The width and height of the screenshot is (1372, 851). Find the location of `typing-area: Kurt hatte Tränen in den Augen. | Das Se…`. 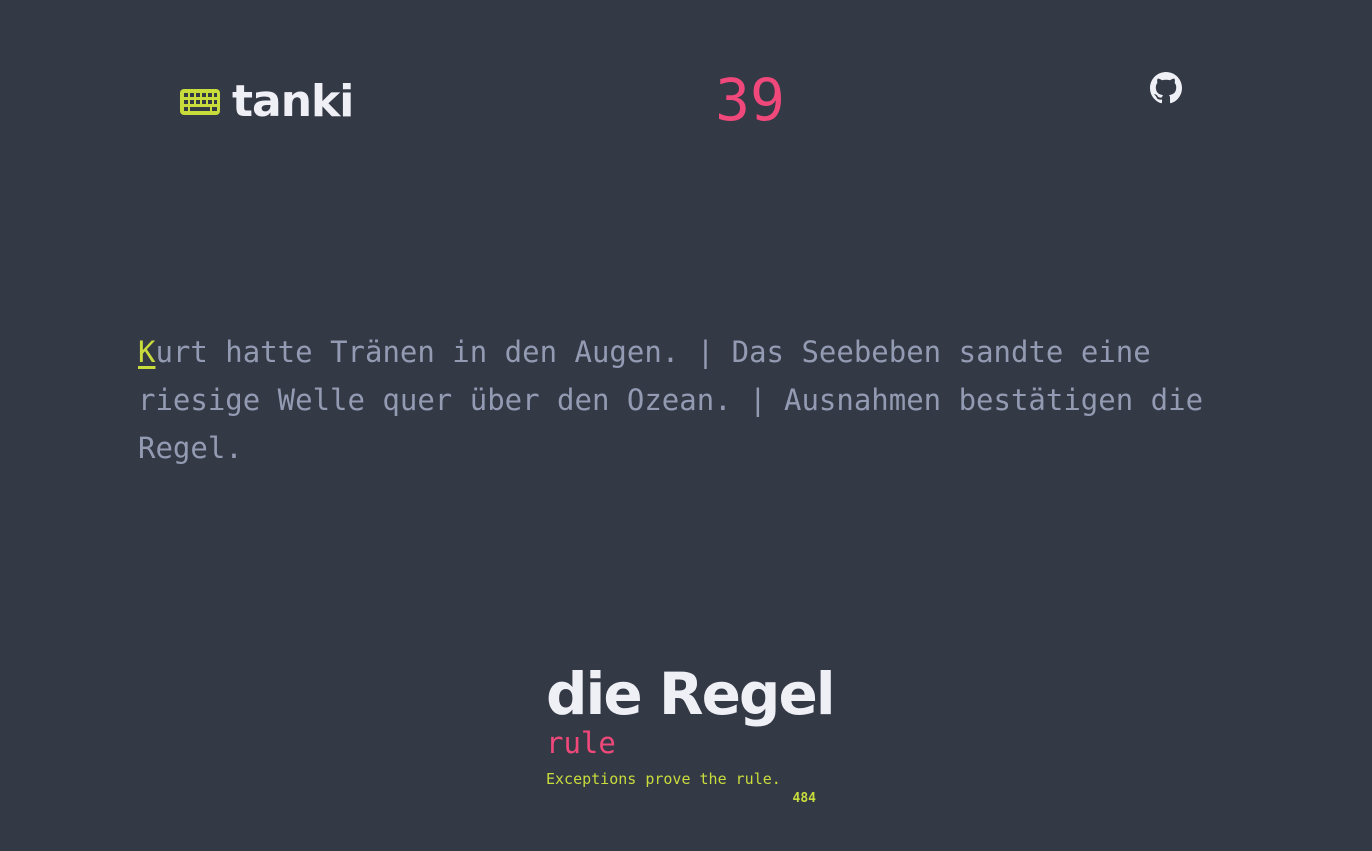

typing-area: Kurt hatte Tränen in den Augen. | Das Se… is located at coordinates (688, 400).